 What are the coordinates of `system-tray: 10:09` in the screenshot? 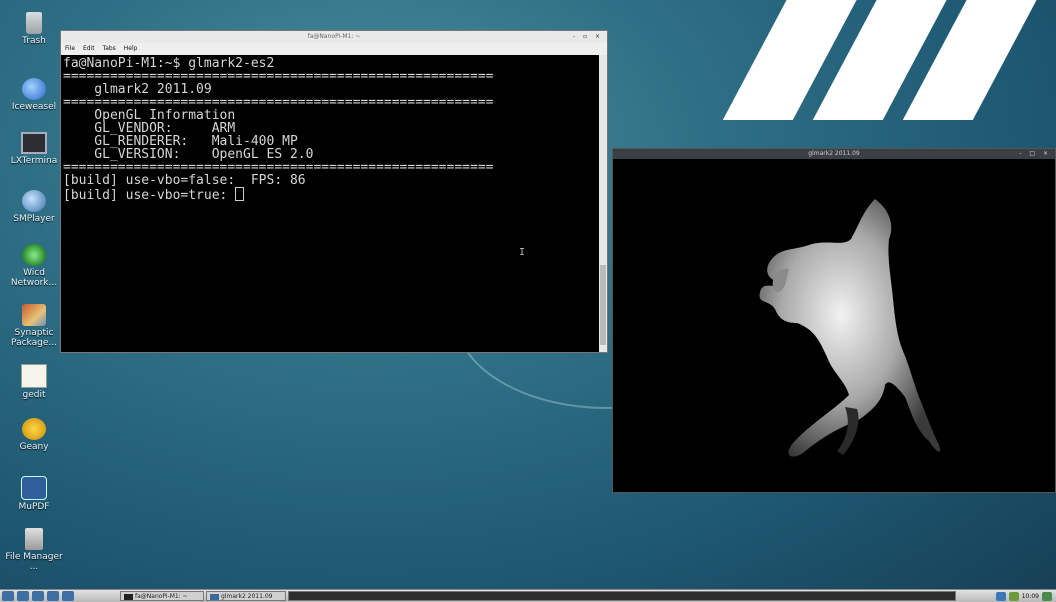 It's located at (1023, 596).